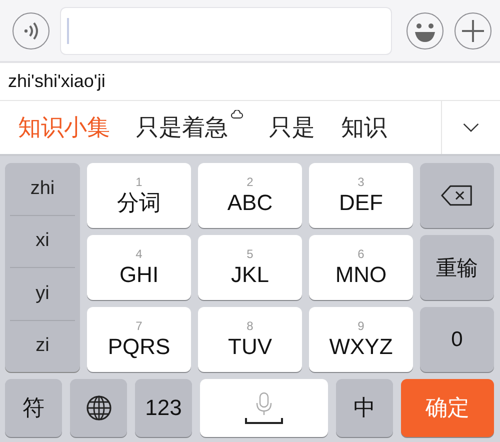  I want to click on message-input-field, so click(226, 30).